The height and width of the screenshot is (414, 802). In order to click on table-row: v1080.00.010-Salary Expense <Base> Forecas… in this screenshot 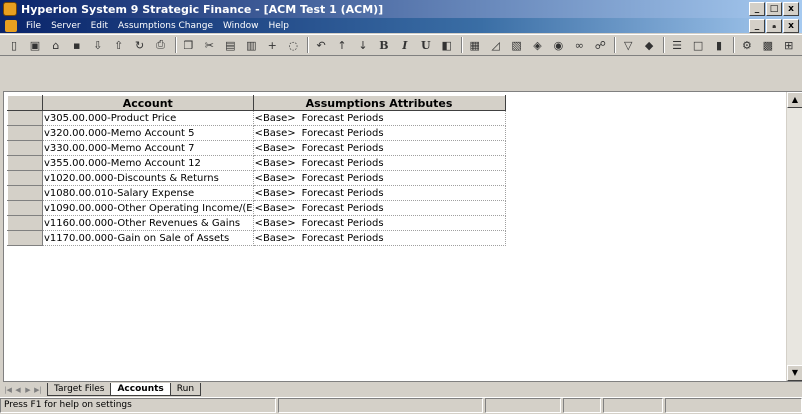, I will do `click(256, 193)`.